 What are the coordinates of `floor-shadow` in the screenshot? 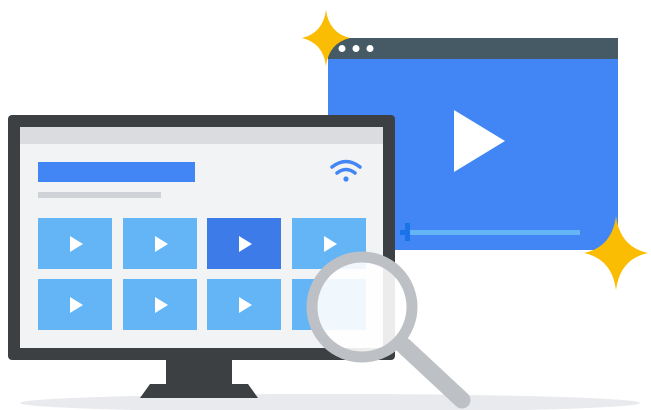 It's located at (330, 402).